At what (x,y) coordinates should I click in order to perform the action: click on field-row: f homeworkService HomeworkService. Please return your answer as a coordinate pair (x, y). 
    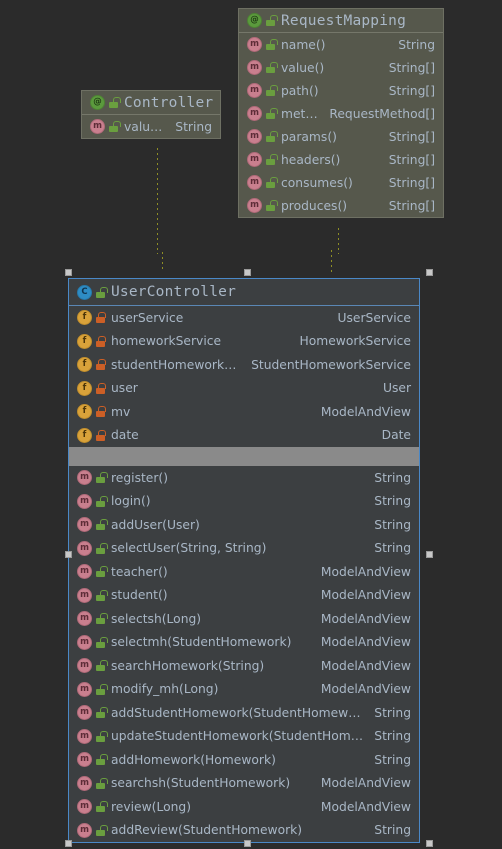
    Looking at the image, I should click on (244, 342).